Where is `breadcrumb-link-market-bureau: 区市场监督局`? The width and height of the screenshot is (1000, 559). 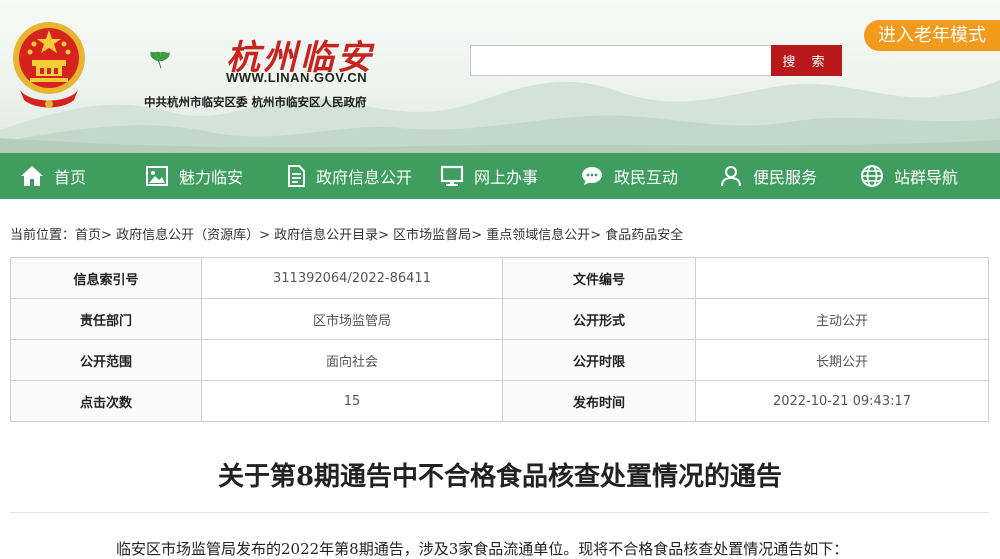 breadcrumb-link-market-bureau: 区市场监督局 is located at coordinates (432, 235).